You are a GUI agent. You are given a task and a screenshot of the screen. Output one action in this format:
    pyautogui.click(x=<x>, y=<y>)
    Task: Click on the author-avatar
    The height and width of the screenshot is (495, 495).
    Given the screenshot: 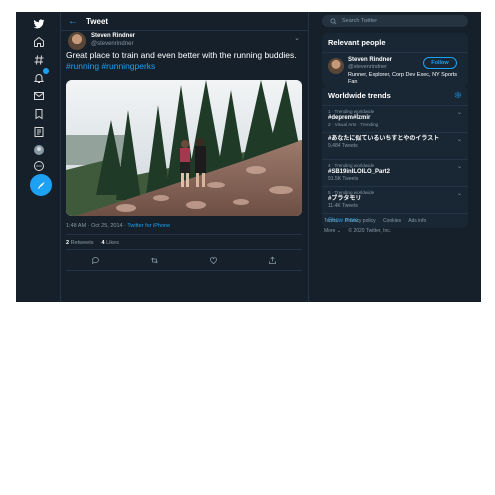 What is the action you would take?
    pyautogui.click(x=77, y=41)
    